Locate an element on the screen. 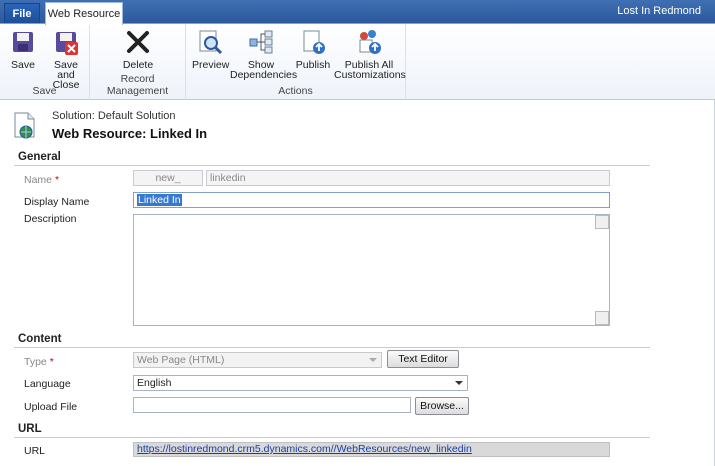  file-tab: File is located at coordinates (22, 13).